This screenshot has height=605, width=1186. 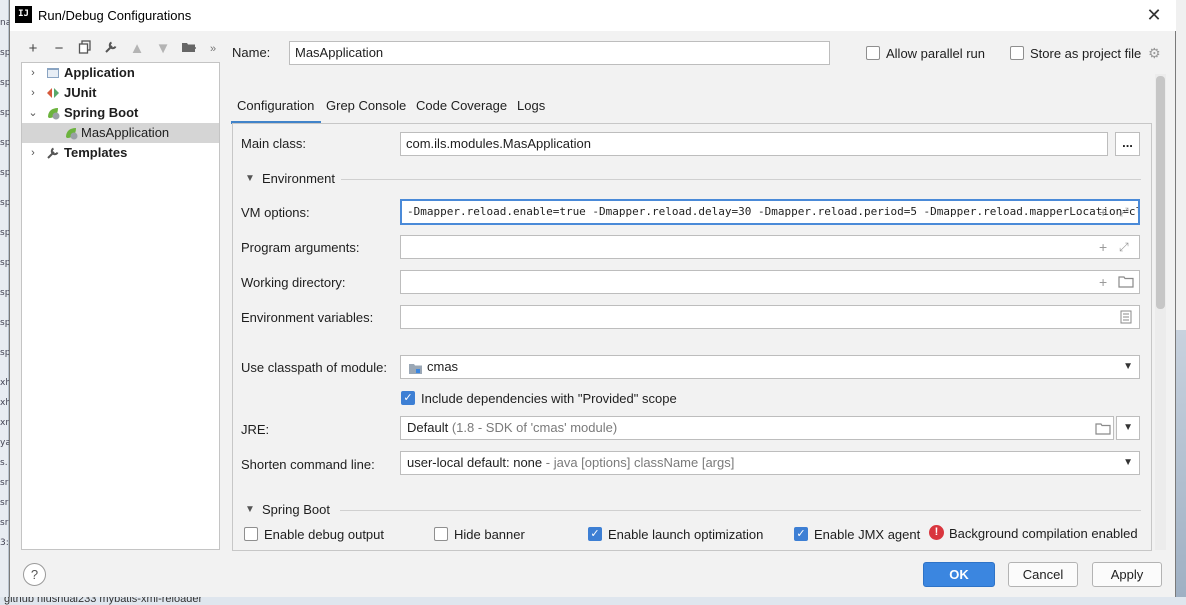 I want to click on tree-item-spring-boot: ⌄ Spring Boot, so click(x=120, y=113).